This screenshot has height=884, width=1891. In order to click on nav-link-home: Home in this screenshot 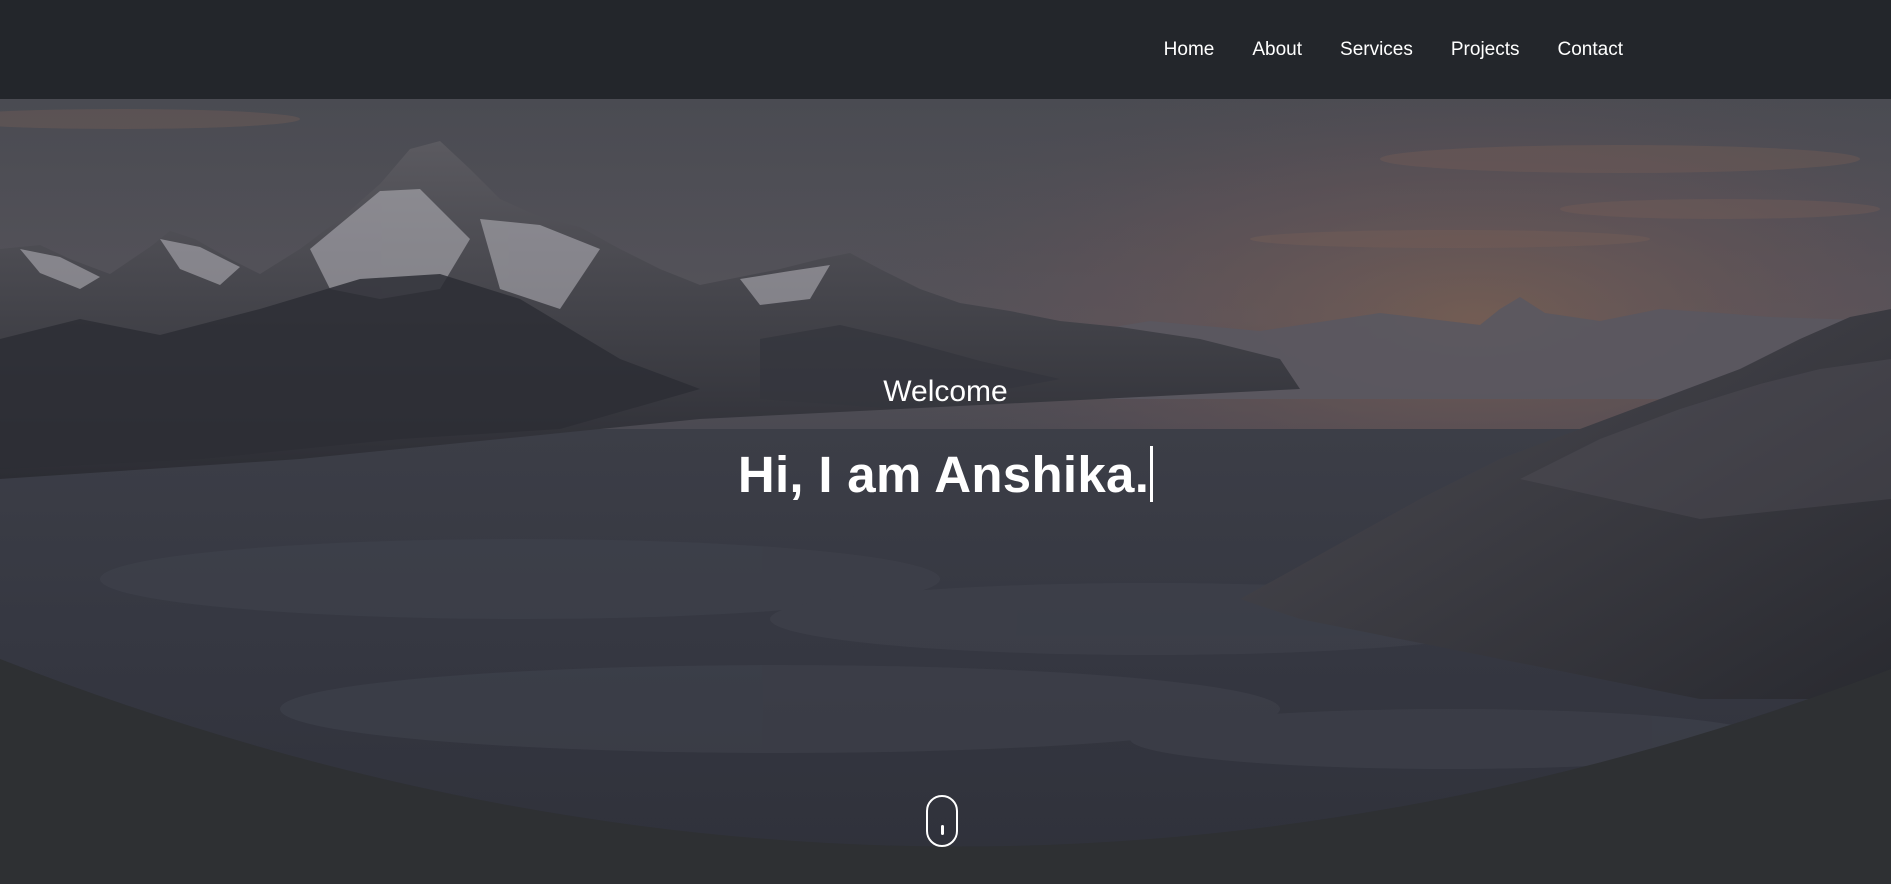, I will do `click(1189, 49)`.